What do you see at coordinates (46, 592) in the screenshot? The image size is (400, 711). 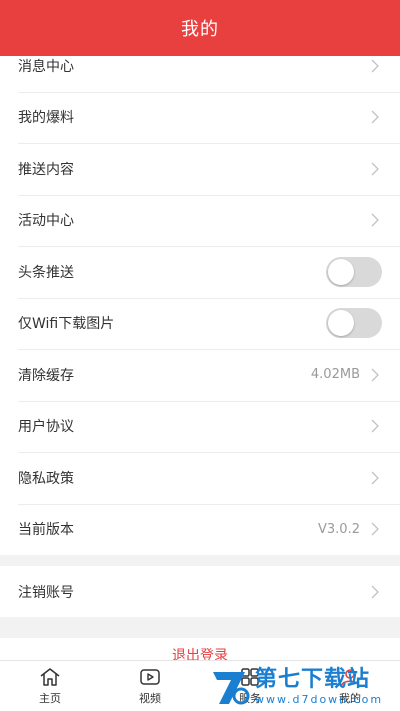 I see `cancel-account-label: 注销账号` at bounding box center [46, 592].